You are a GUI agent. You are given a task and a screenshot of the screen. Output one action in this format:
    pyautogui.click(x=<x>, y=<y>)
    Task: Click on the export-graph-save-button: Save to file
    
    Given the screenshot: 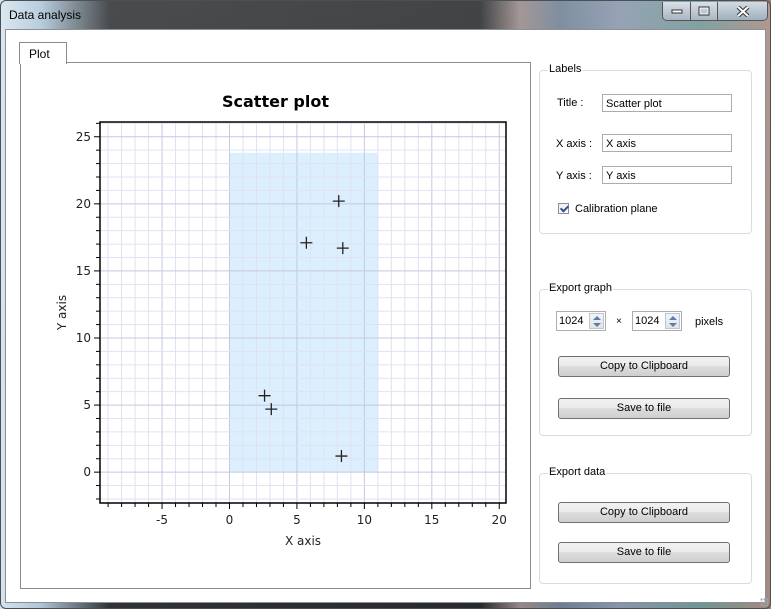 What is the action you would take?
    pyautogui.click(x=644, y=408)
    